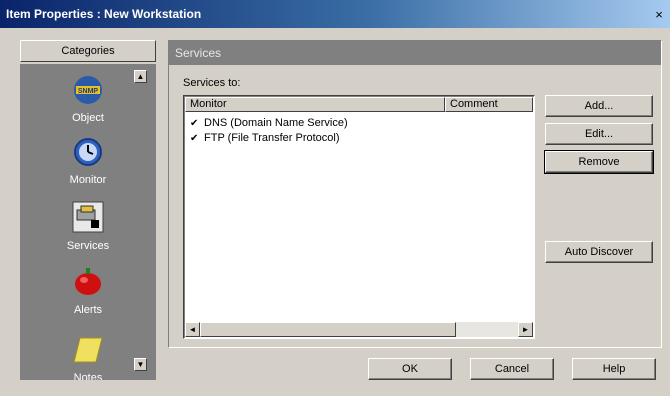 The image size is (670, 396). I want to click on alert-icon, so click(88, 281).